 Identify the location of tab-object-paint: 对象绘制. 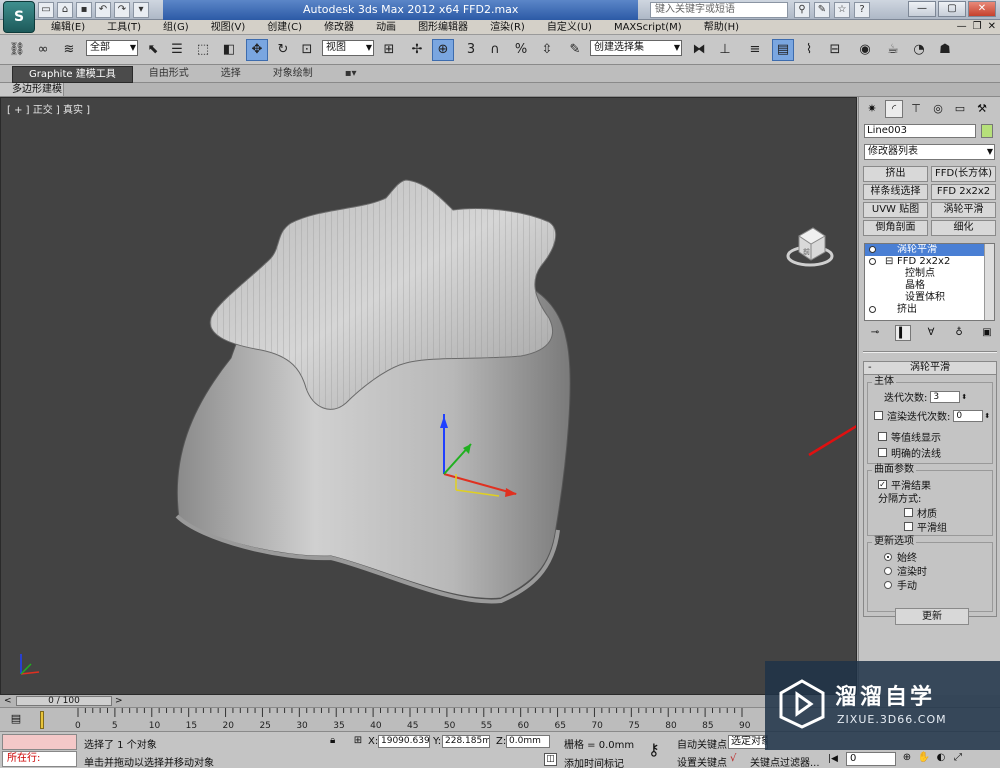
(293, 74).